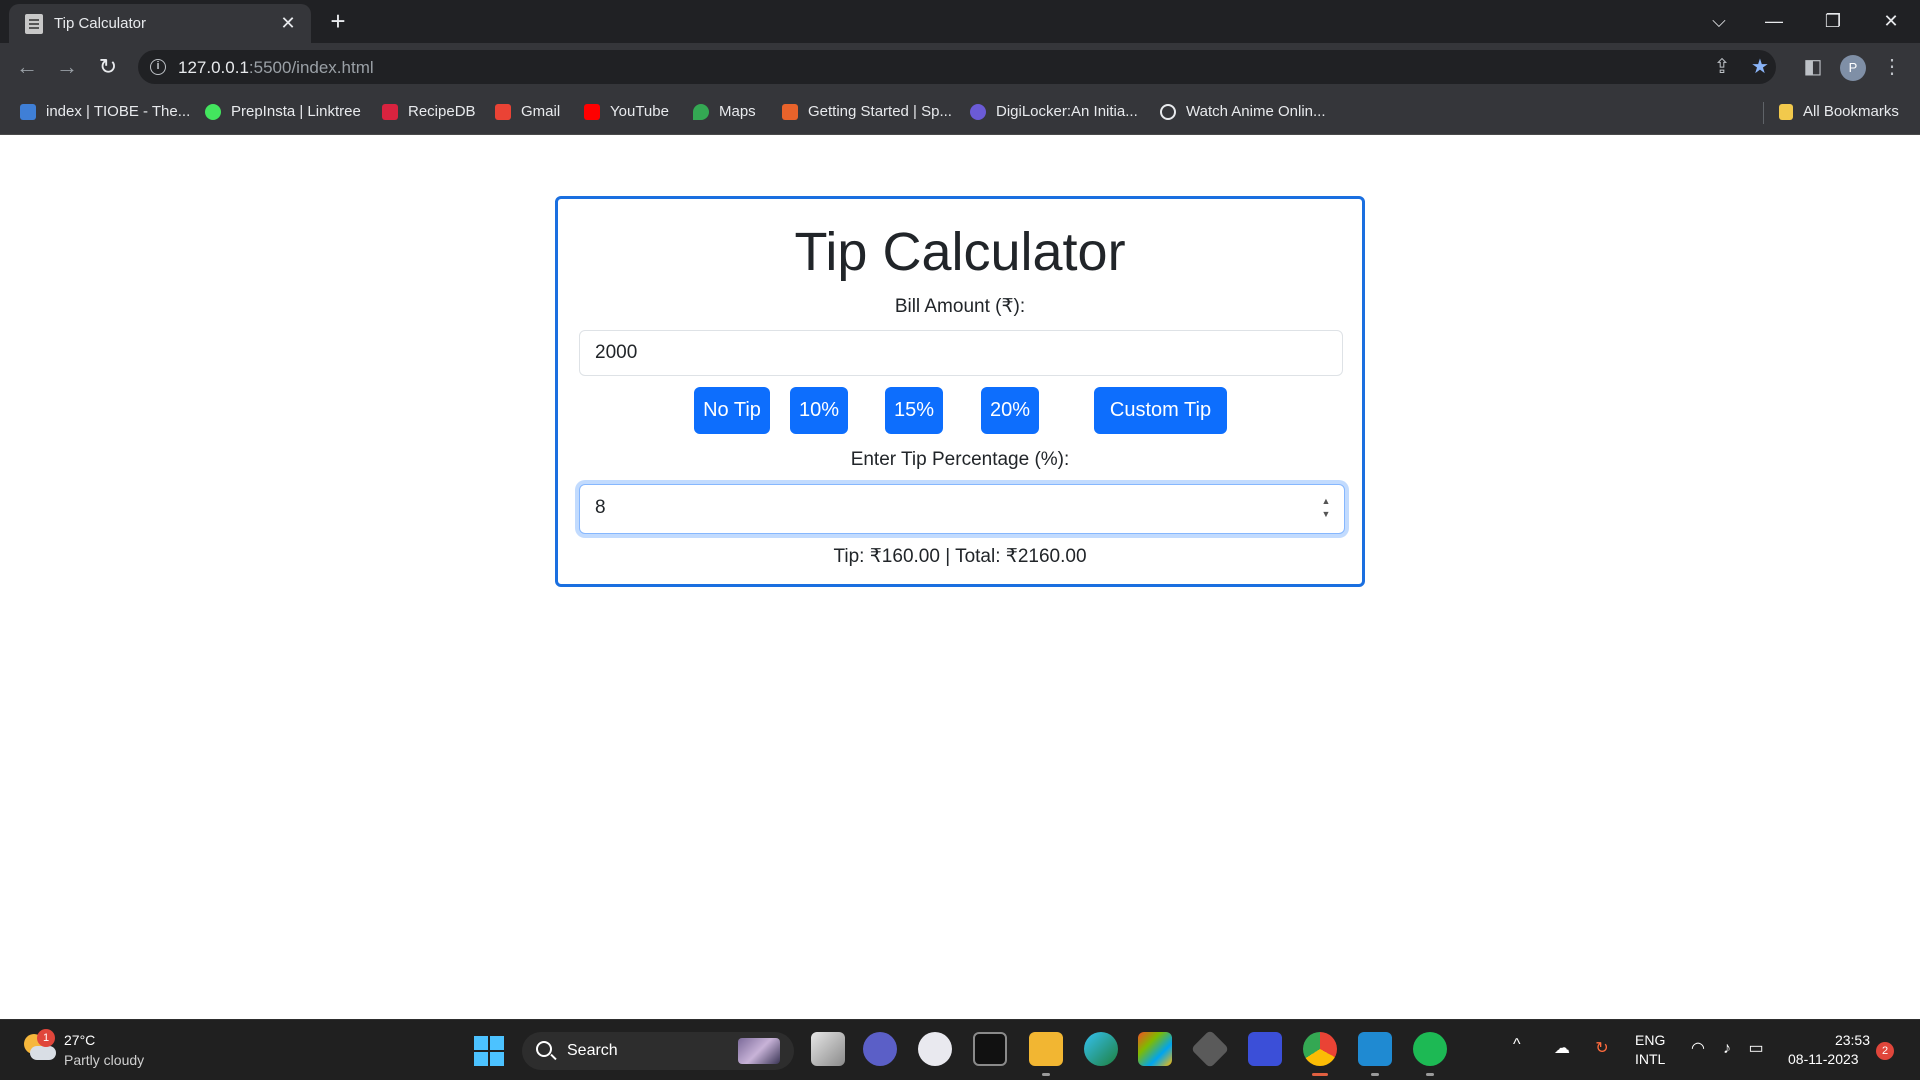 Image resolution: width=1920 pixels, height=1080 pixels. What do you see at coordinates (600, 507) in the screenshot?
I see `tip-percentage-value: 8` at bounding box center [600, 507].